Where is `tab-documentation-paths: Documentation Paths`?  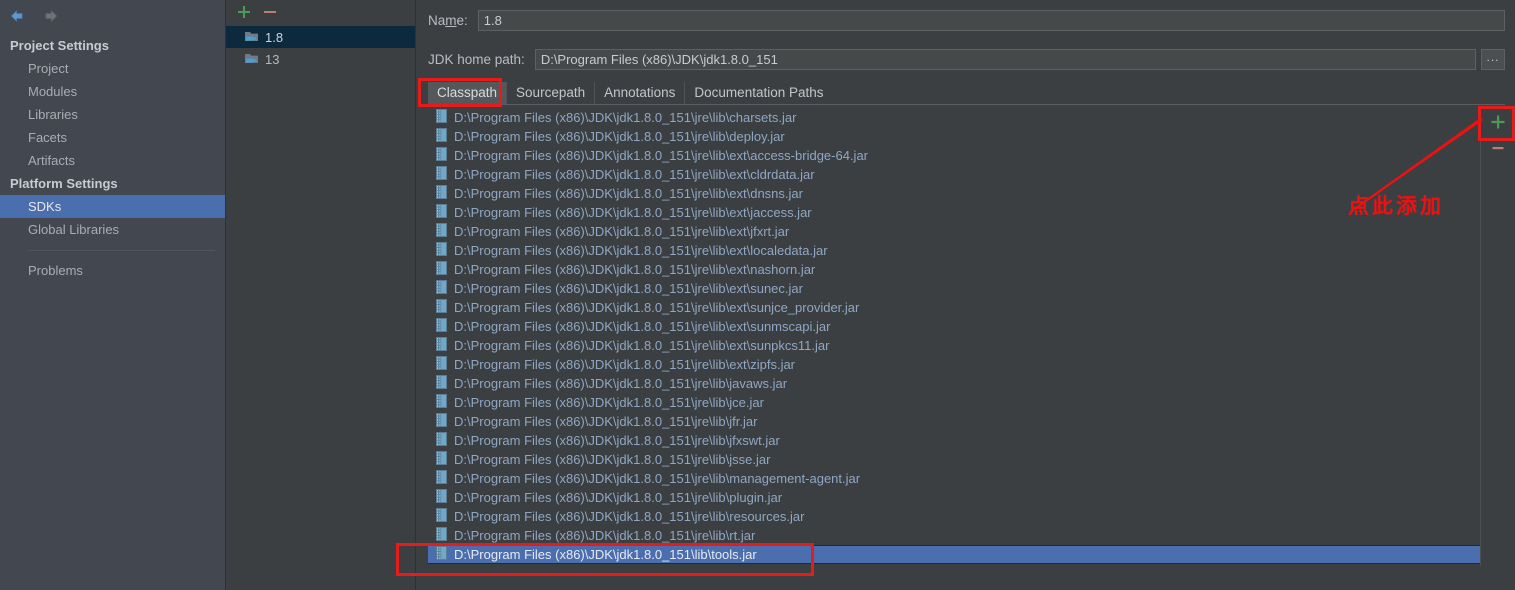
tab-documentation-paths: Documentation Paths is located at coordinates (758, 93).